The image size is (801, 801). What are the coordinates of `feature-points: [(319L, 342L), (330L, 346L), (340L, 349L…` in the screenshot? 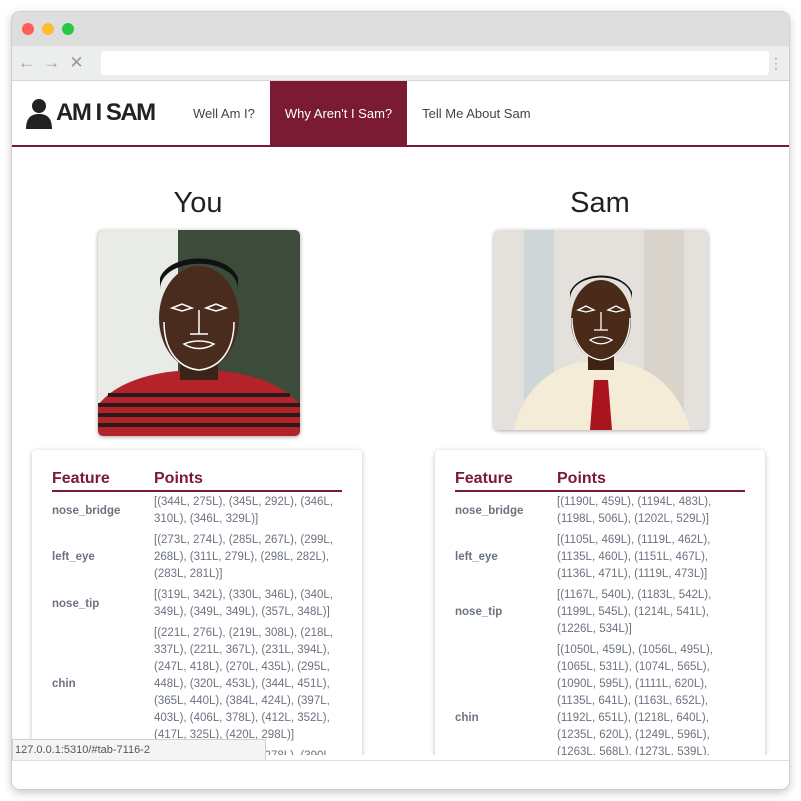 It's located at (244, 603).